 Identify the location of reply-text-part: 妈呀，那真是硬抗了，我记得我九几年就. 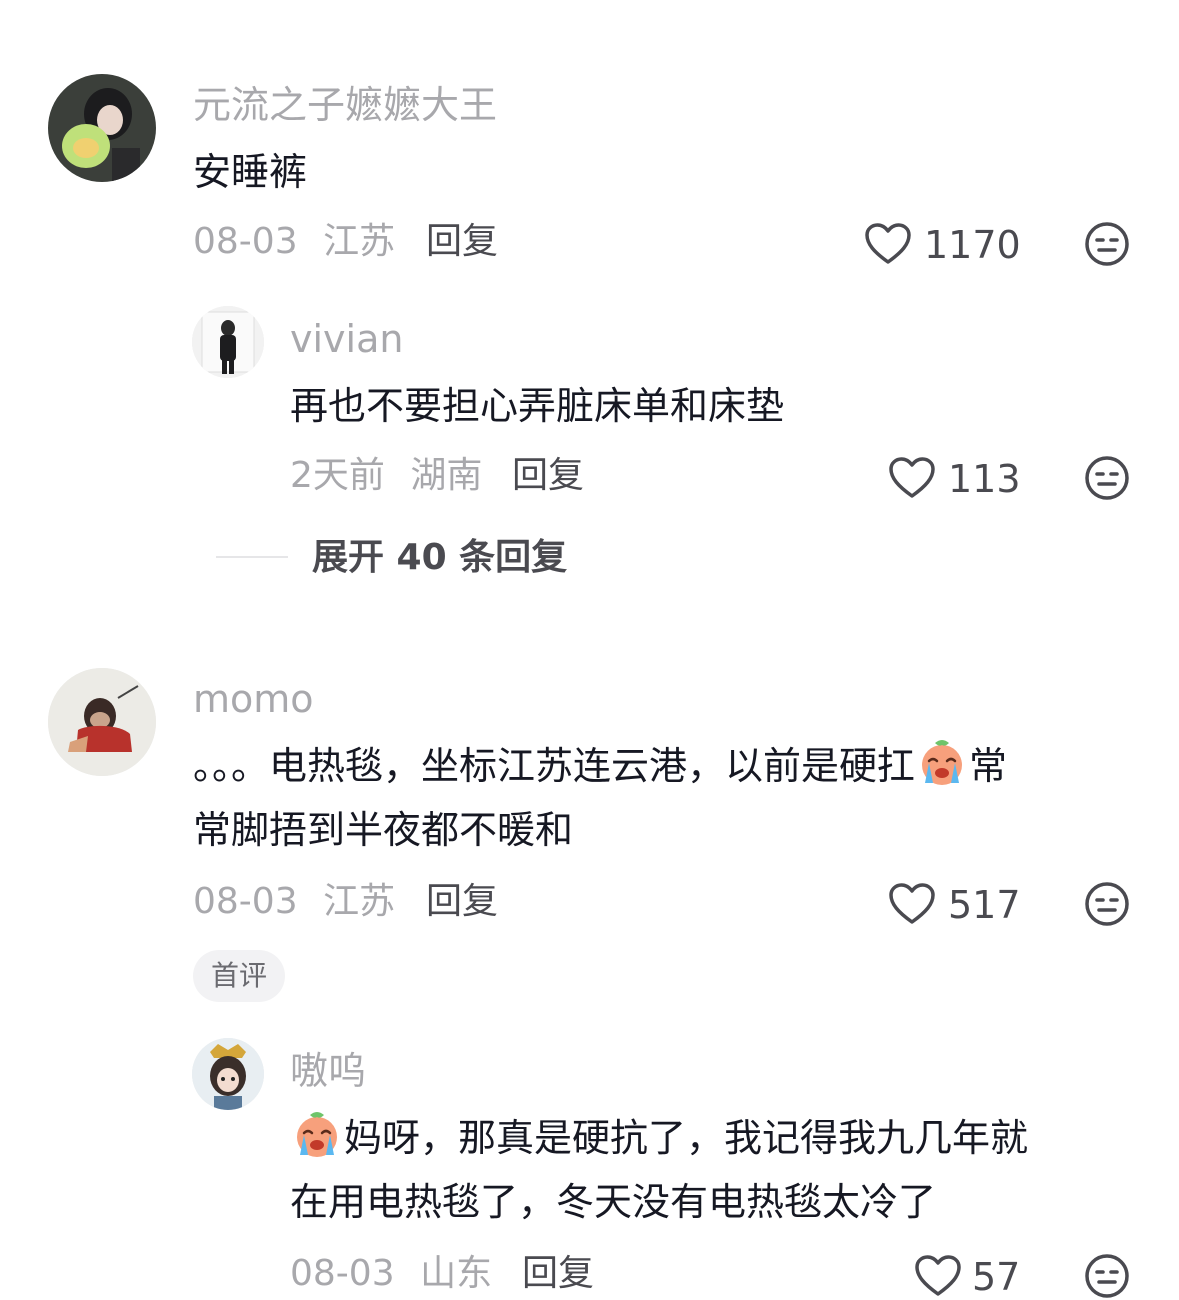
(686, 1138).